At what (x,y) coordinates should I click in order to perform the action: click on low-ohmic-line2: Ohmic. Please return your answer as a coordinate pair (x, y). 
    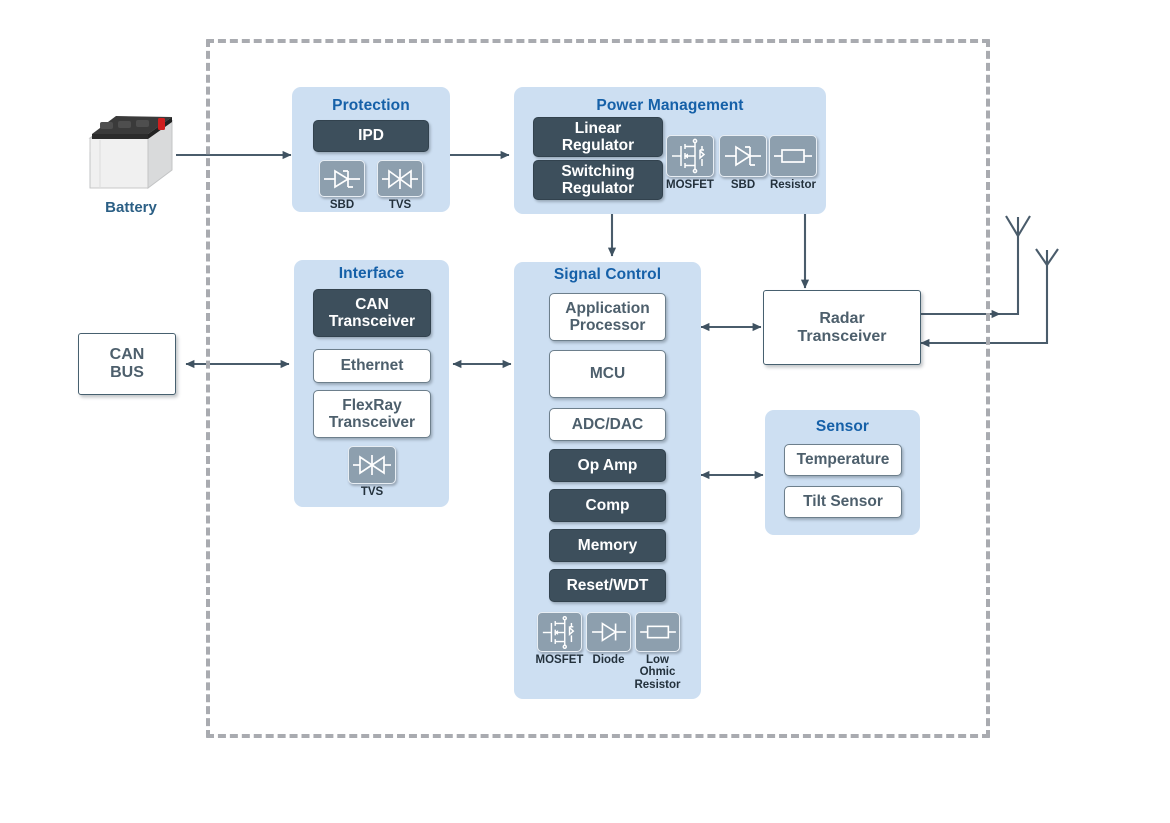
    Looking at the image, I should click on (657, 672).